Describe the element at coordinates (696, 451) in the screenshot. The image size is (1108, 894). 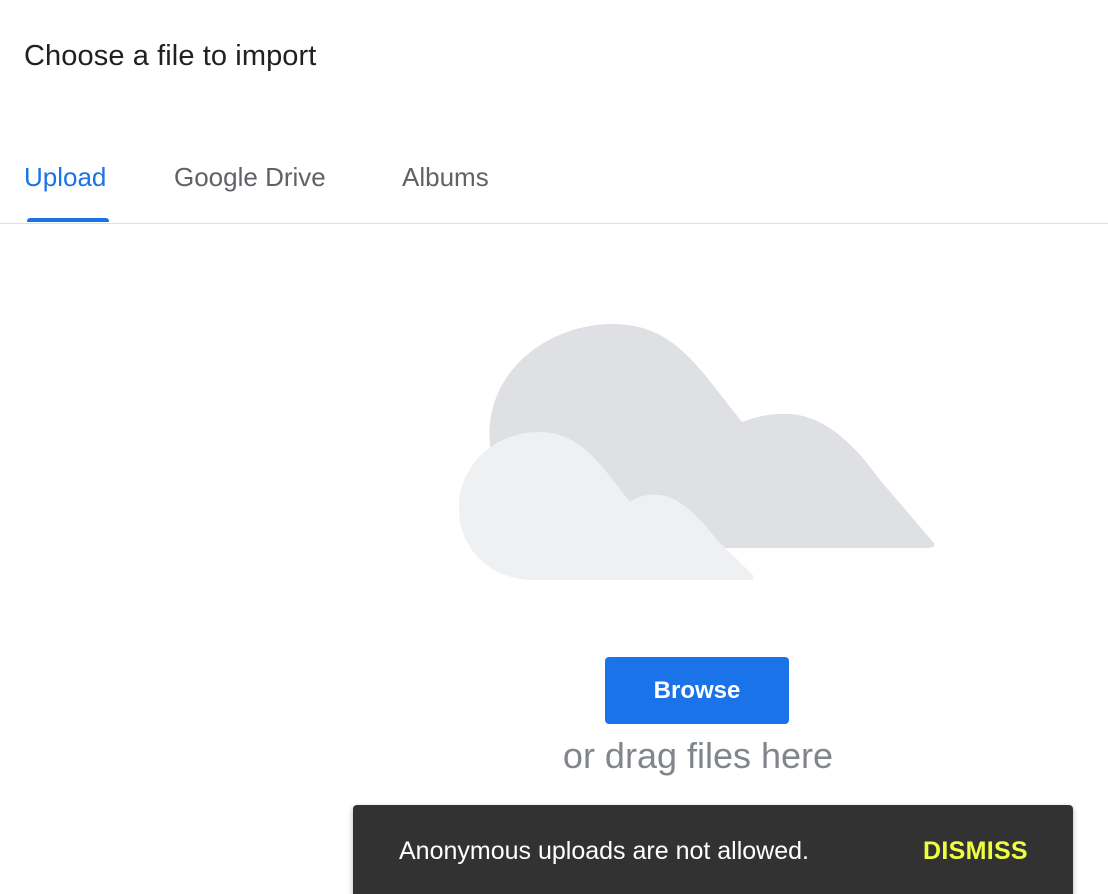
I see `cloud-icon` at that location.